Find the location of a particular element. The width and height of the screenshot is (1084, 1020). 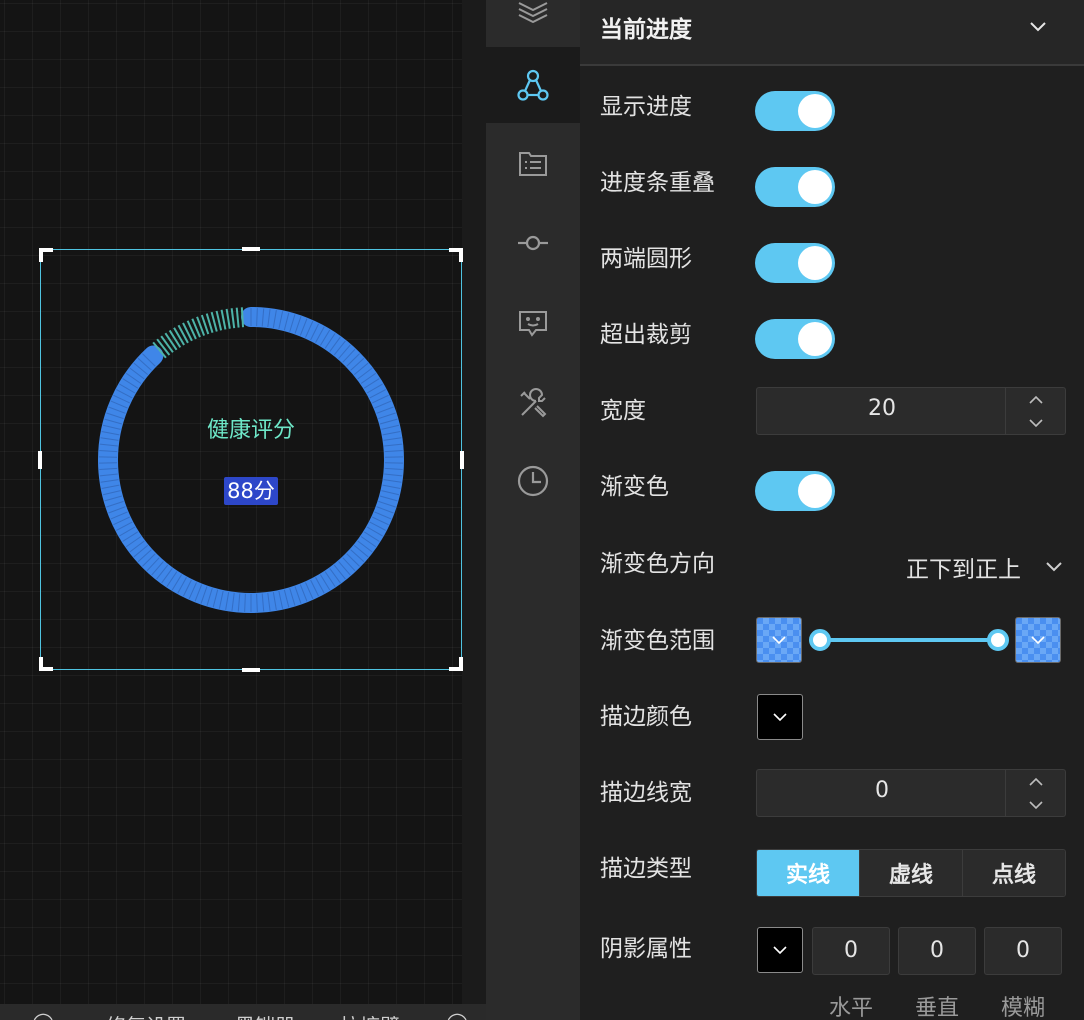

bottom-toolbar-item: 拉塘壁 is located at coordinates (370, 1015).